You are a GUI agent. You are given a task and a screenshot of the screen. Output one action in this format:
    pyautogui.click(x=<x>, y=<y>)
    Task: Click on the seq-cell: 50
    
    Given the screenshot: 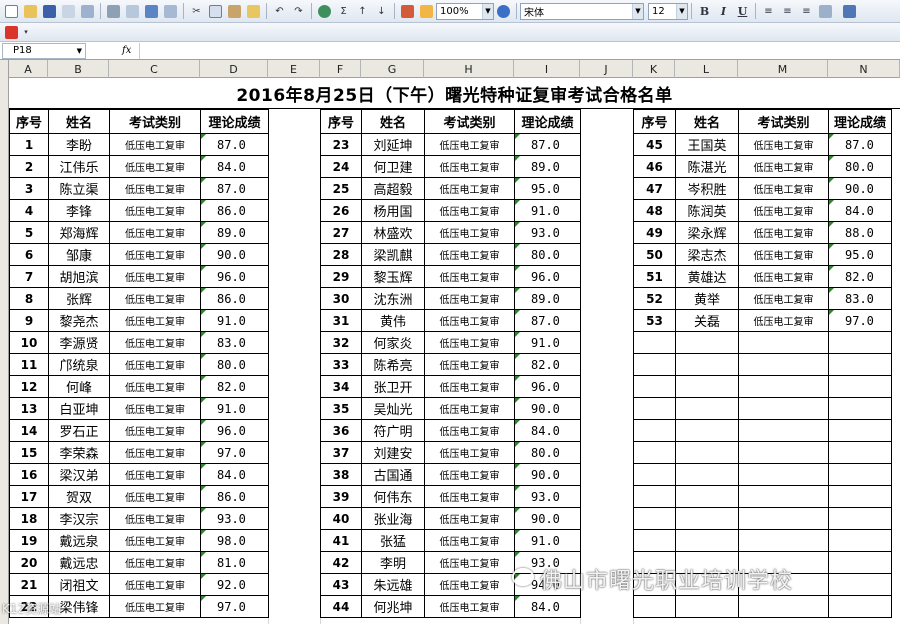 What is the action you would take?
    pyautogui.click(x=654, y=254)
    